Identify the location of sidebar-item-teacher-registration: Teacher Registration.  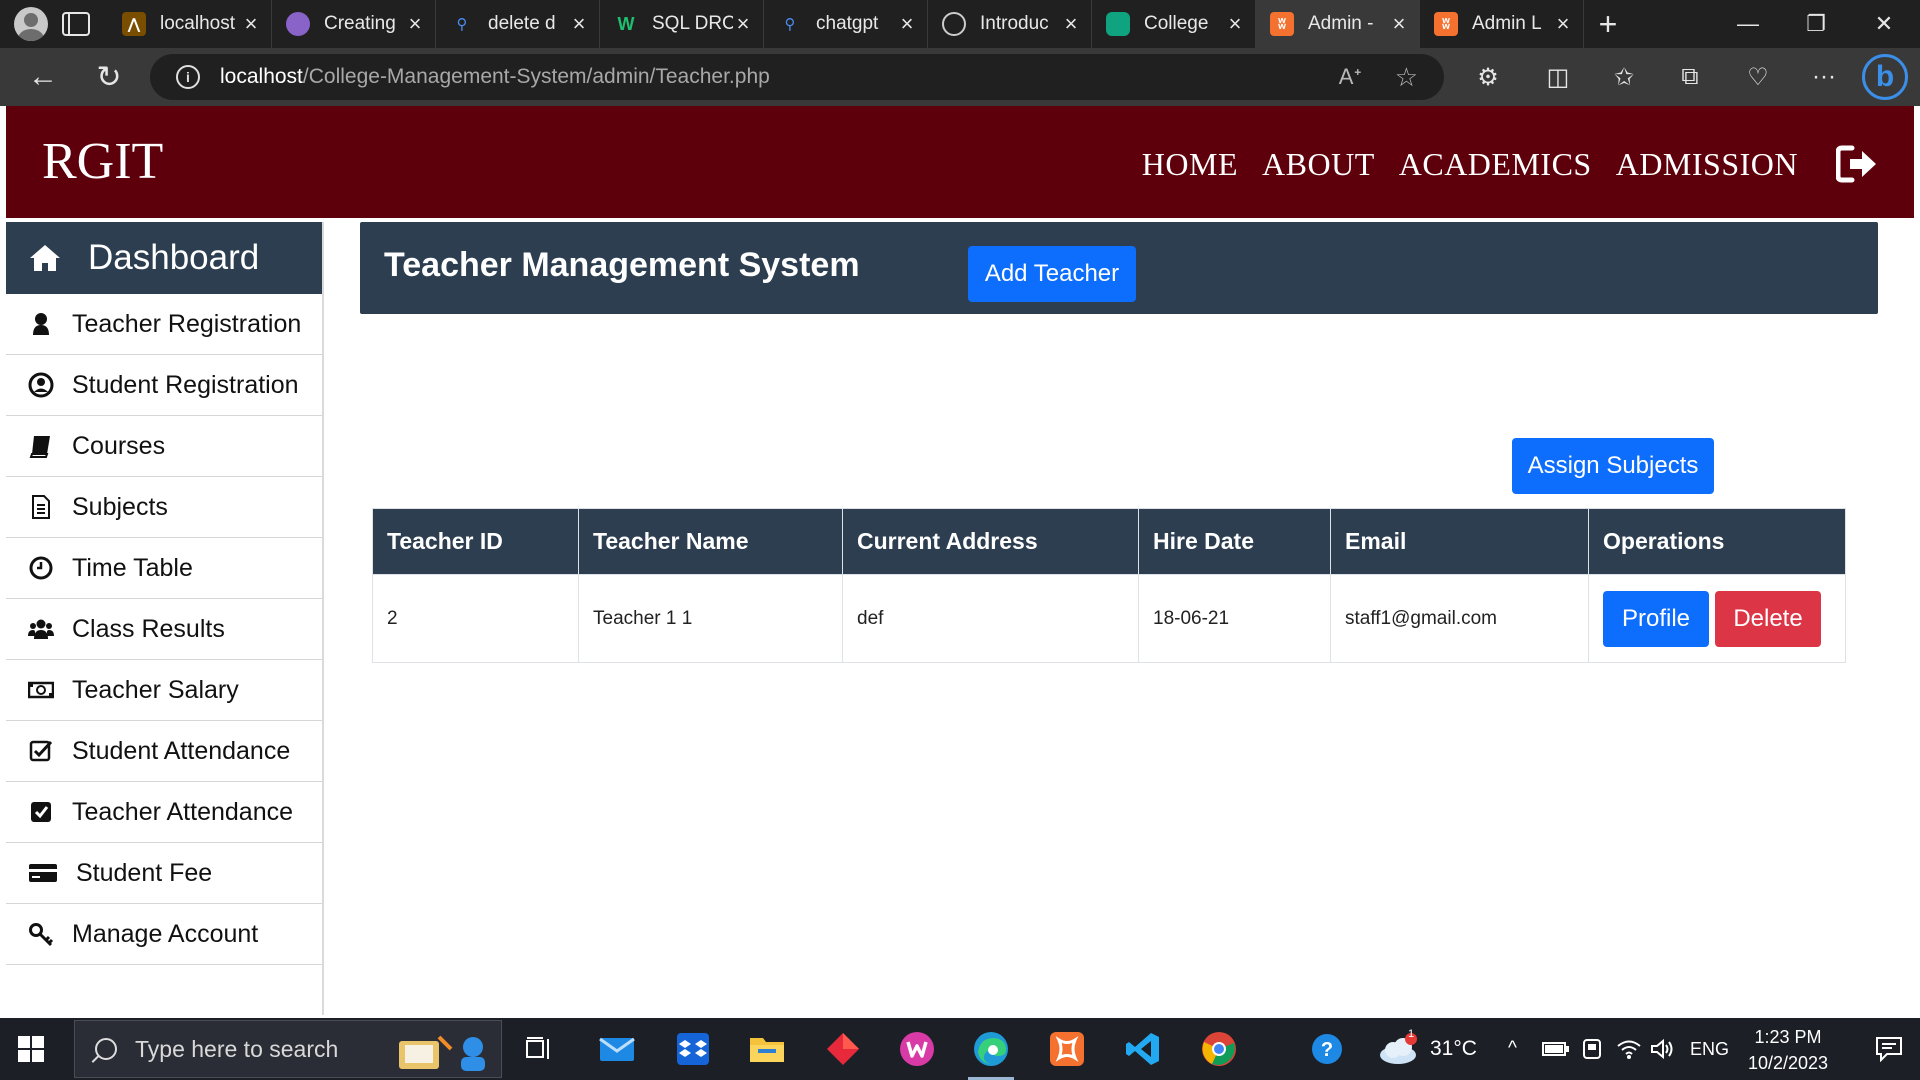
(164, 324).